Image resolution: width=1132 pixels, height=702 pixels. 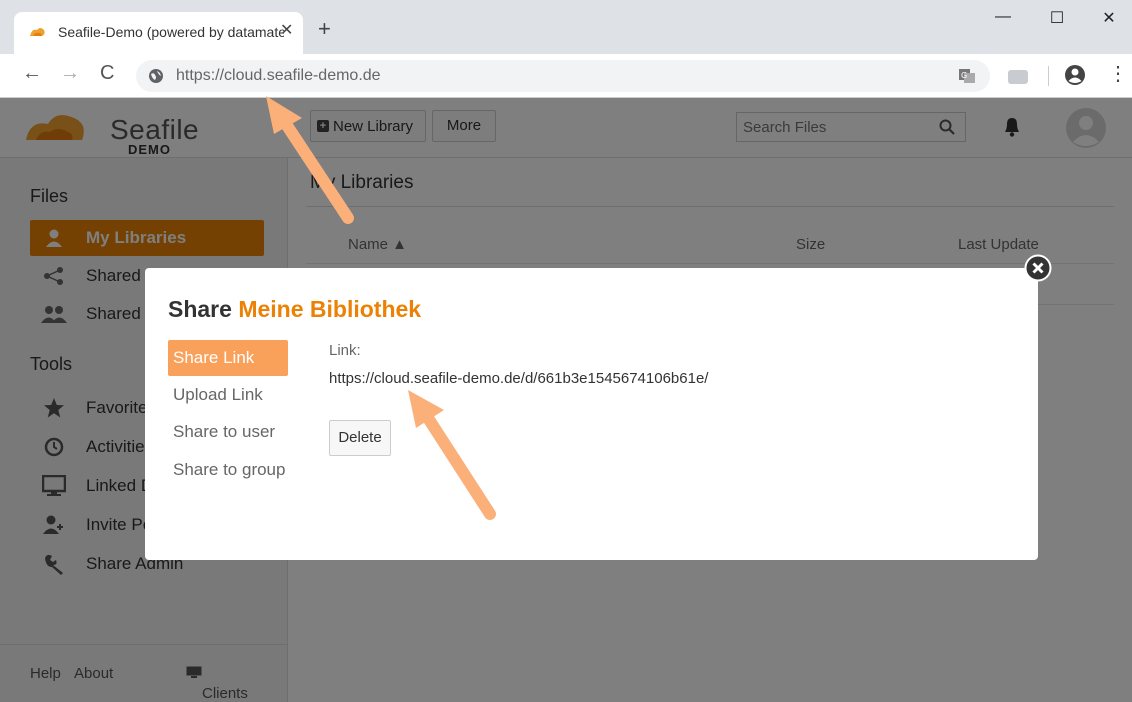 I want to click on reload-button: C, so click(x=107, y=73).